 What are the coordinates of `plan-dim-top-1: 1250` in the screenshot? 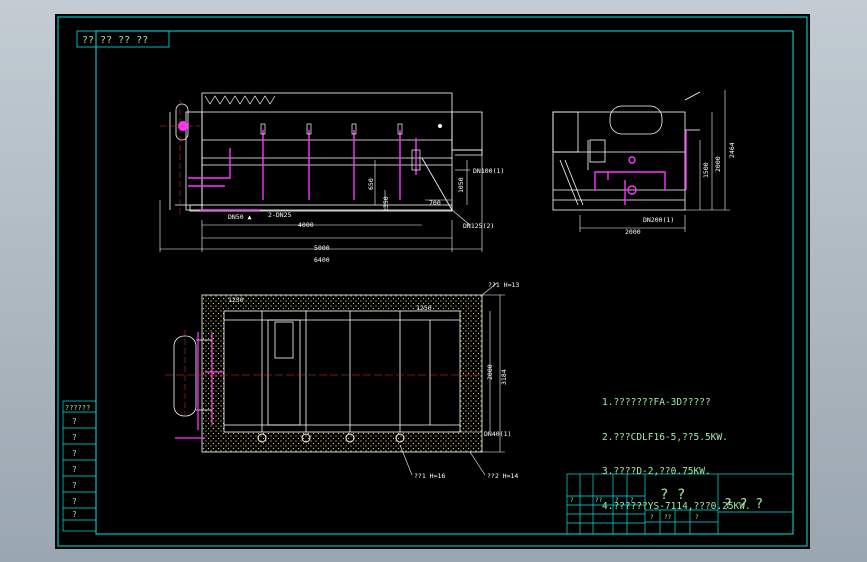 It's located at (236, 300).